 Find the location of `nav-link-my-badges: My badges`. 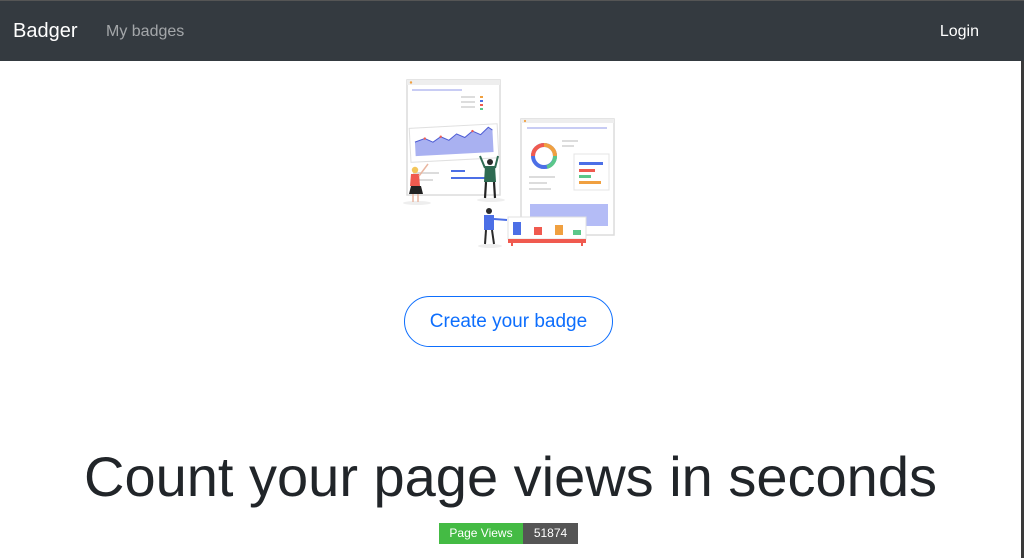

nav-link-my-badges: My badges is located at coordinates (145, 32).